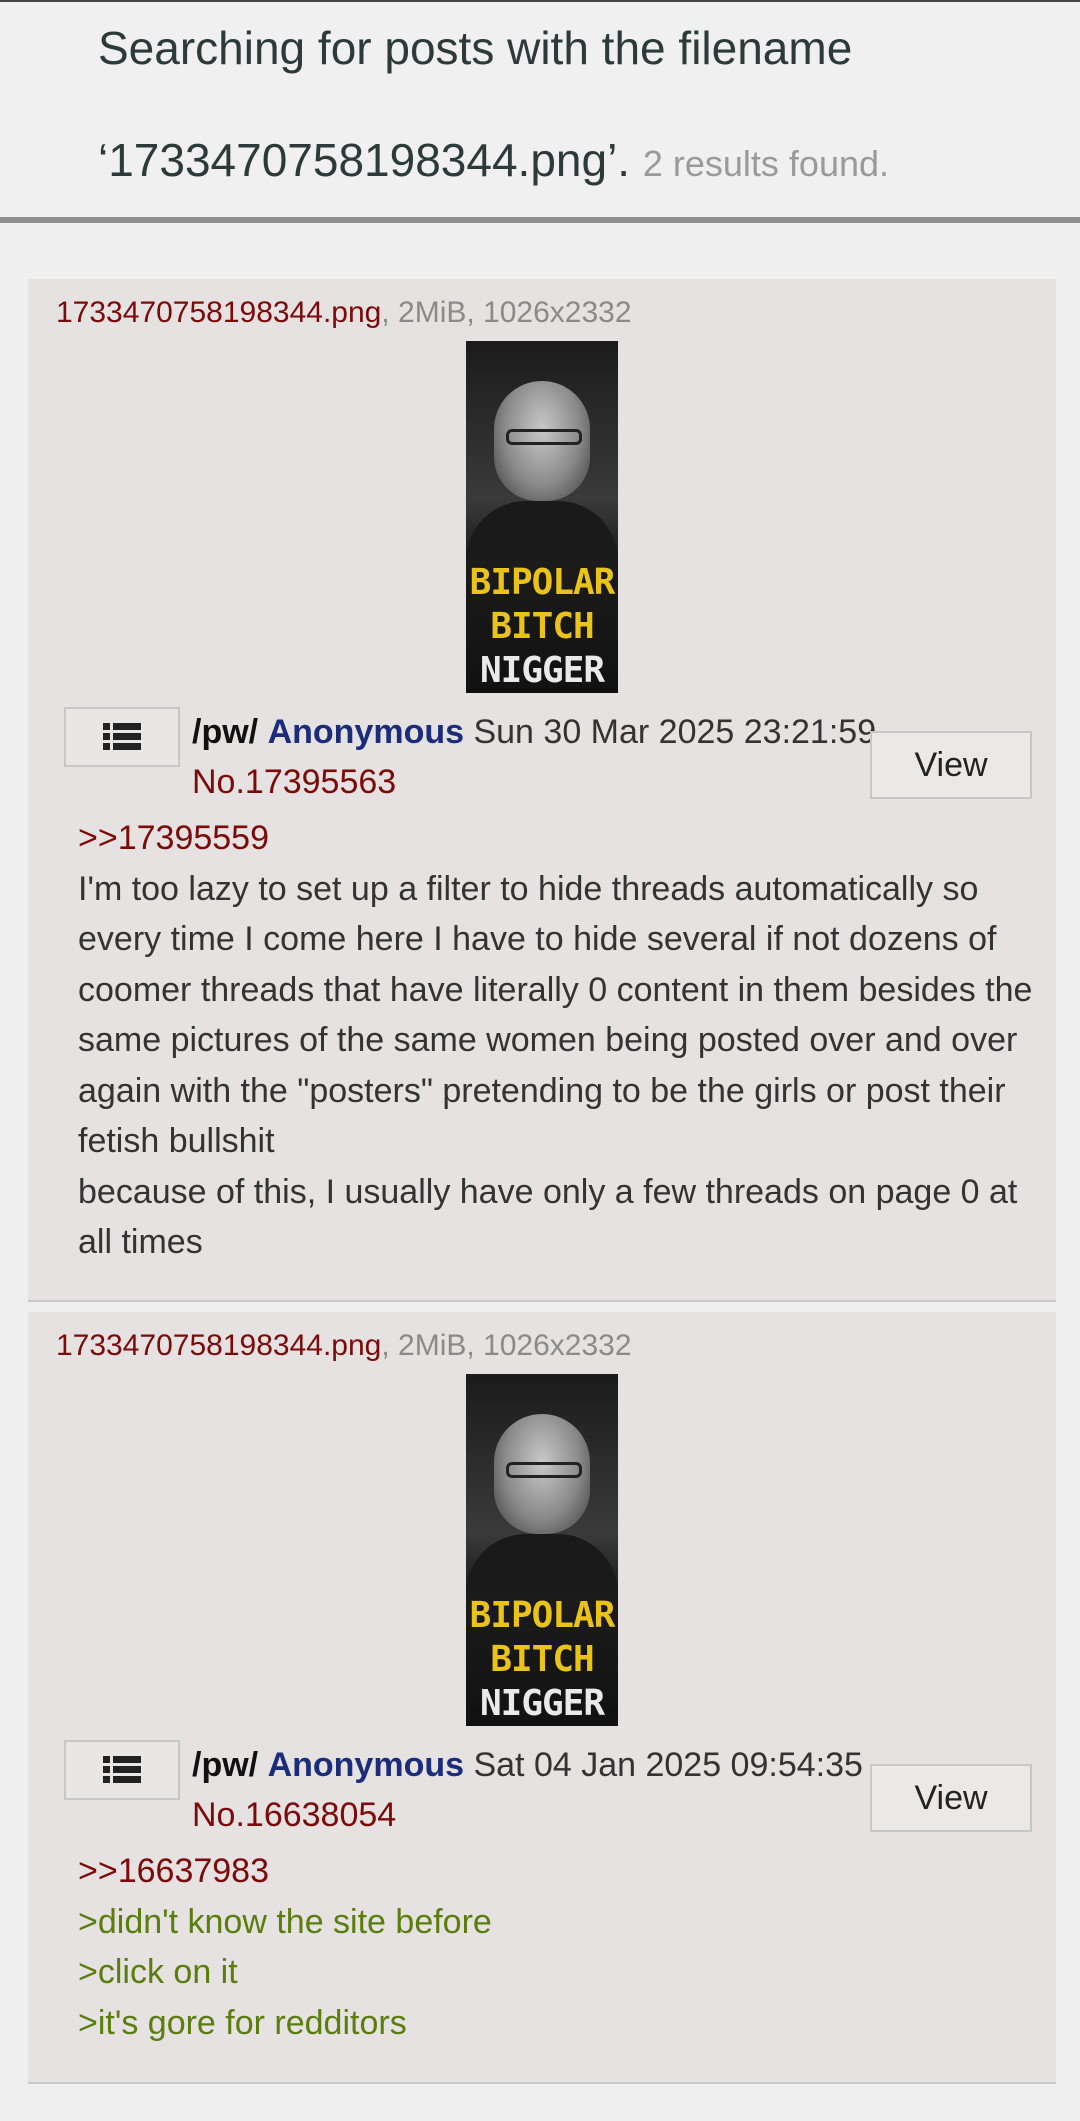  What do you see at coordinates (364, 160) in the screenshot?
I see `search-filename-text: ‘1733470758198344.png’.` at bounding box center [364, 160].